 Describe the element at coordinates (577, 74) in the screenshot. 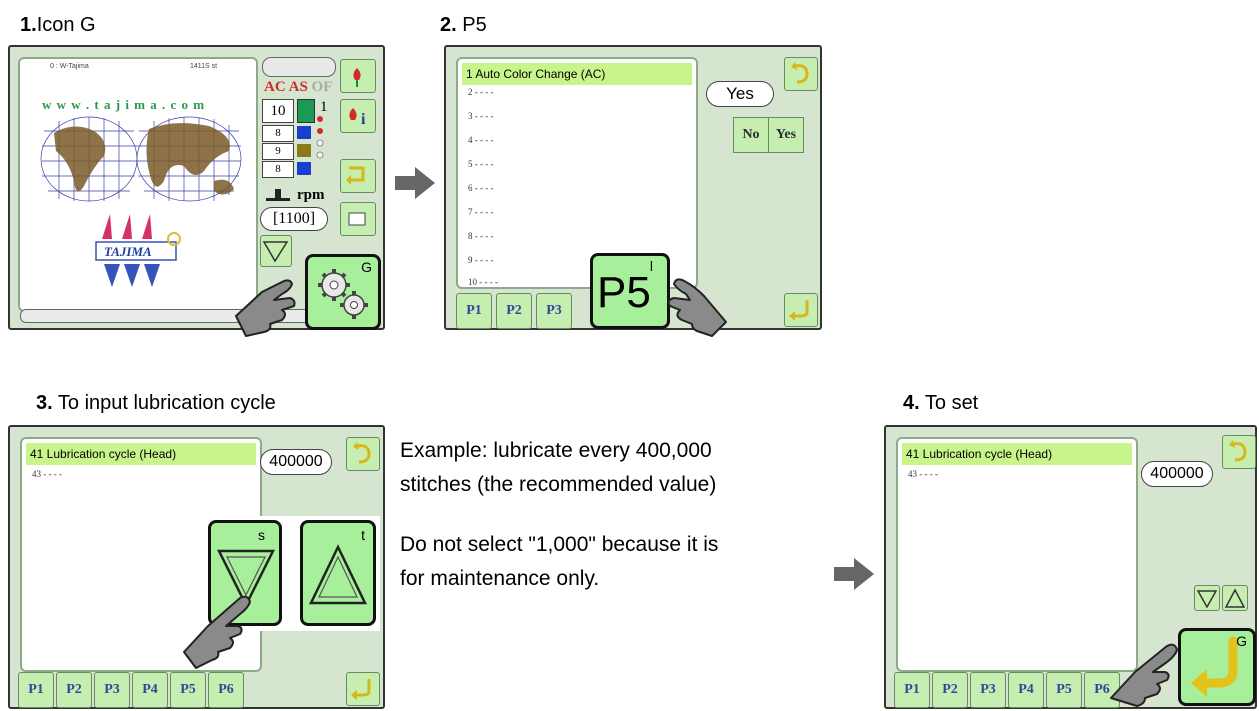

I see `list-selected-row: 1 Auto Color Change (AC)` at that location.